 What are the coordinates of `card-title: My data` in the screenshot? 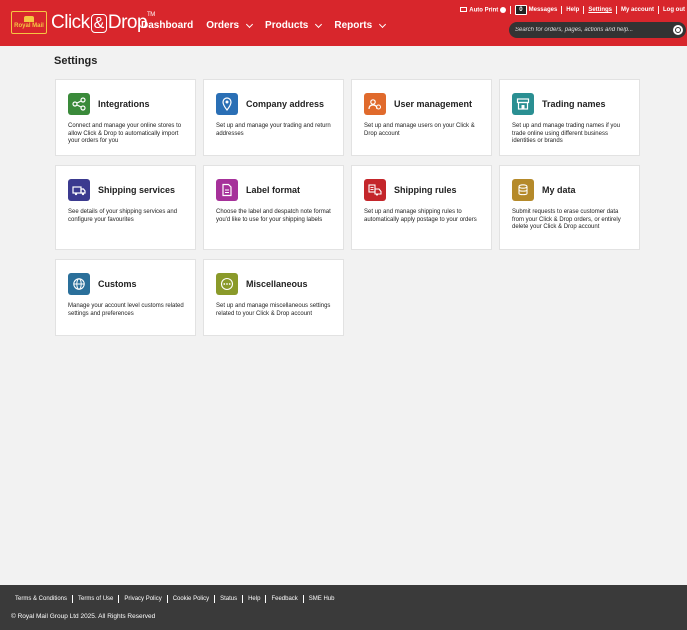 It's located at (559, 190).